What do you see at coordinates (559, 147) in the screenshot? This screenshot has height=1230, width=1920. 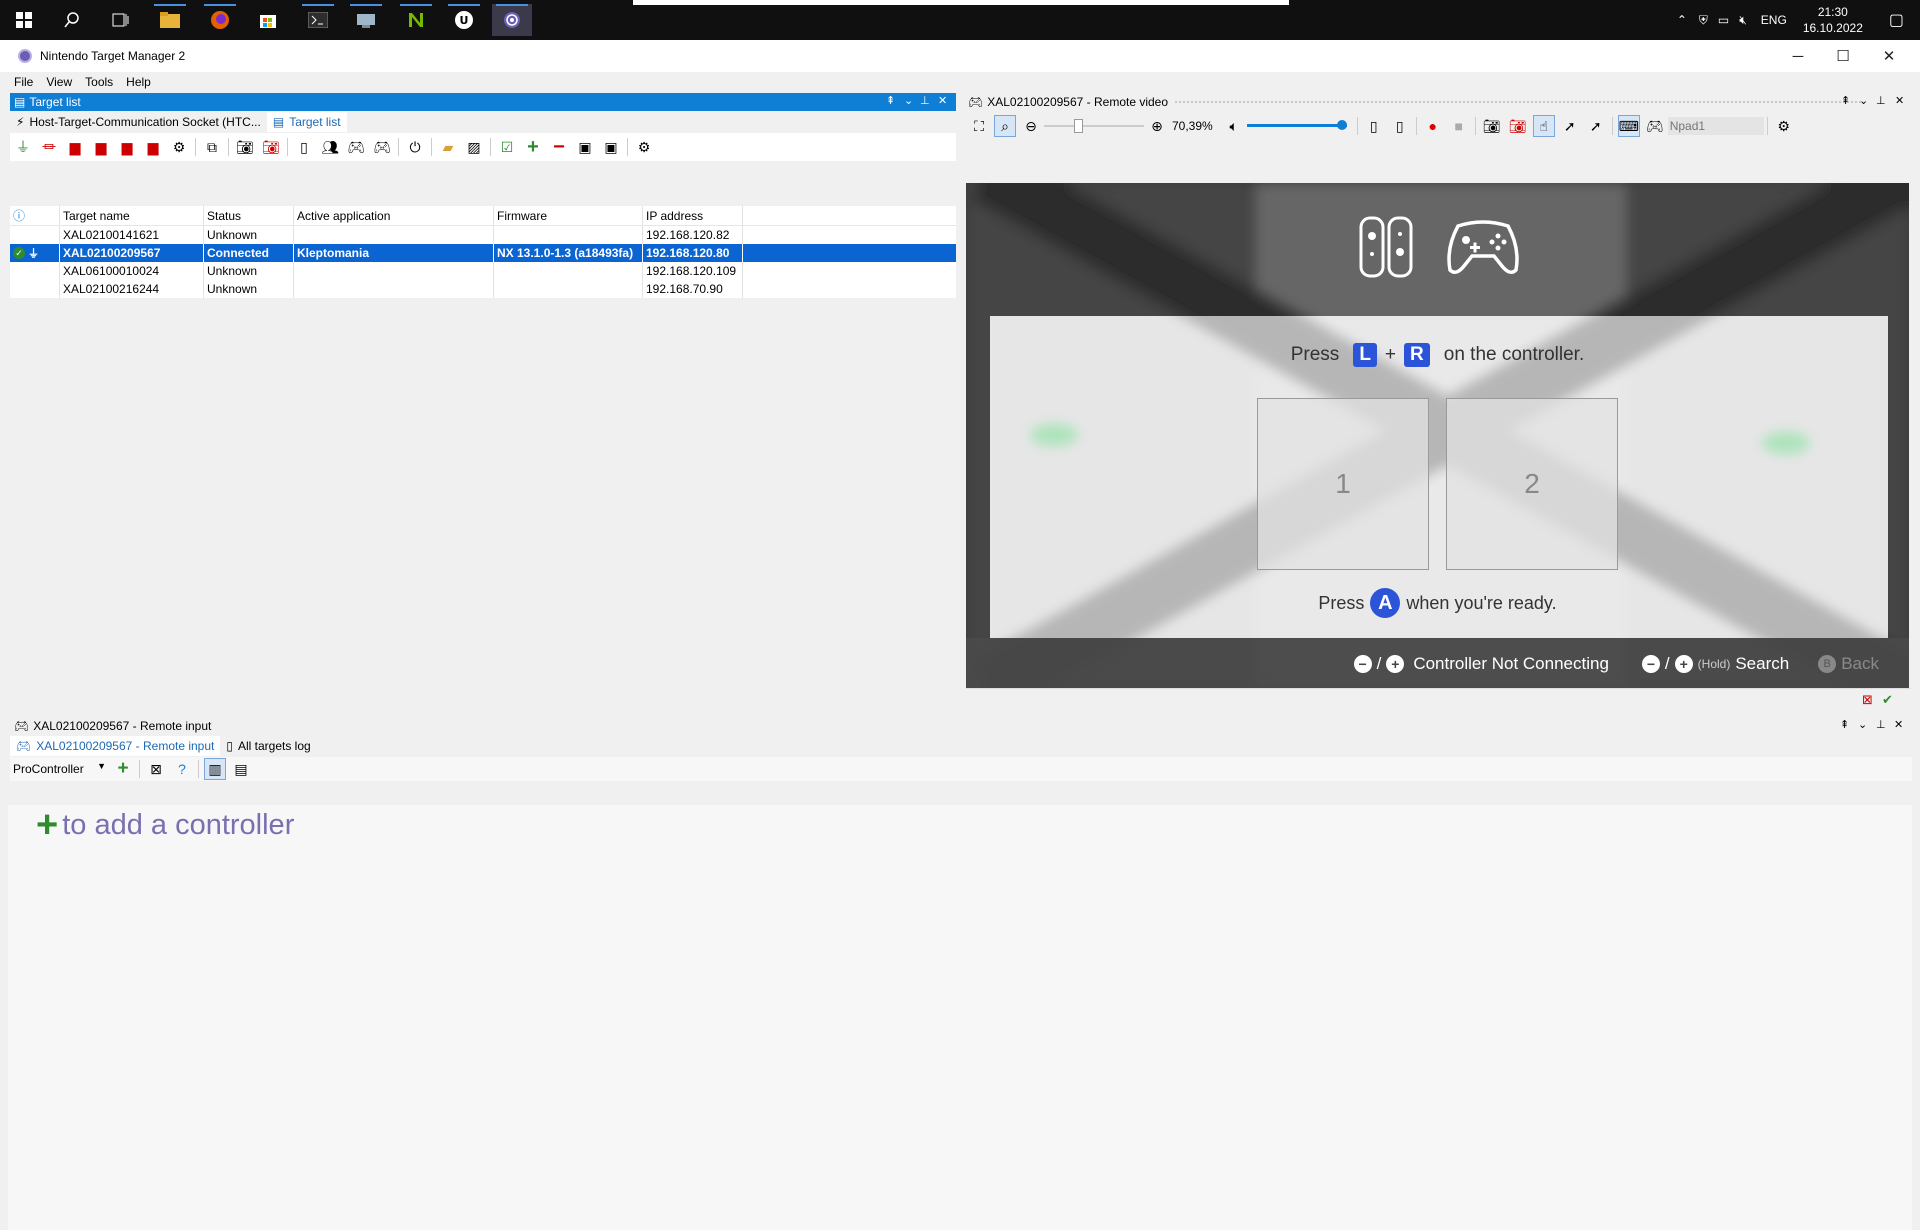 I see `remove-target-icon: −` at bounding box center [559, 147].